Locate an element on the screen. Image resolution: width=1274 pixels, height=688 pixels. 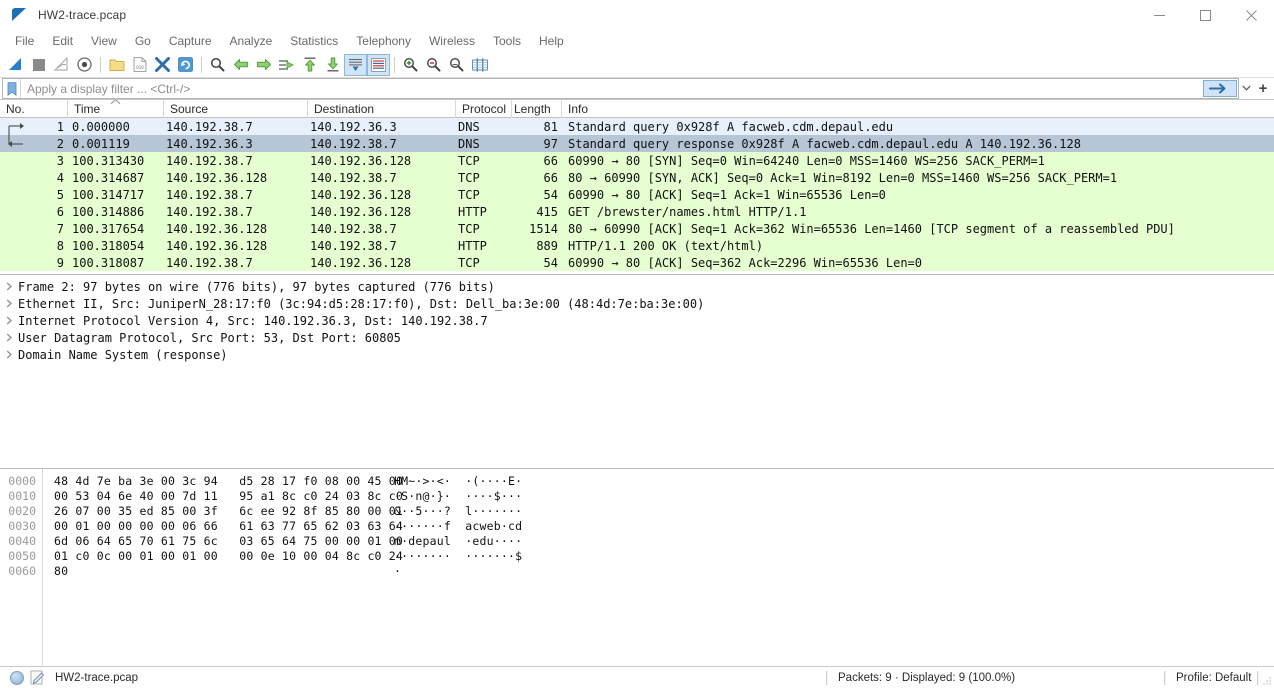
column-header-length: Length is located at coordinates (537, 109).